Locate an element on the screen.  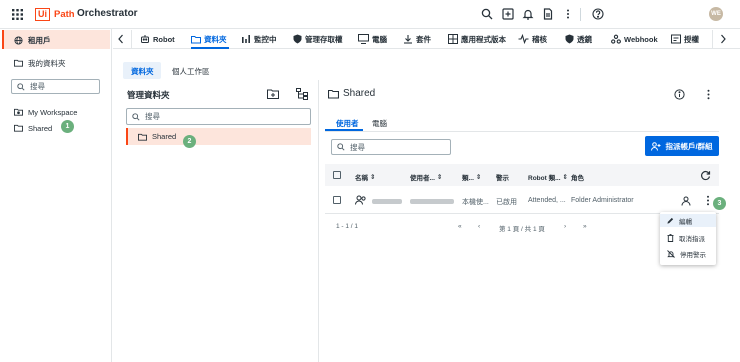
document-icon is located at coordinates (548, 14).